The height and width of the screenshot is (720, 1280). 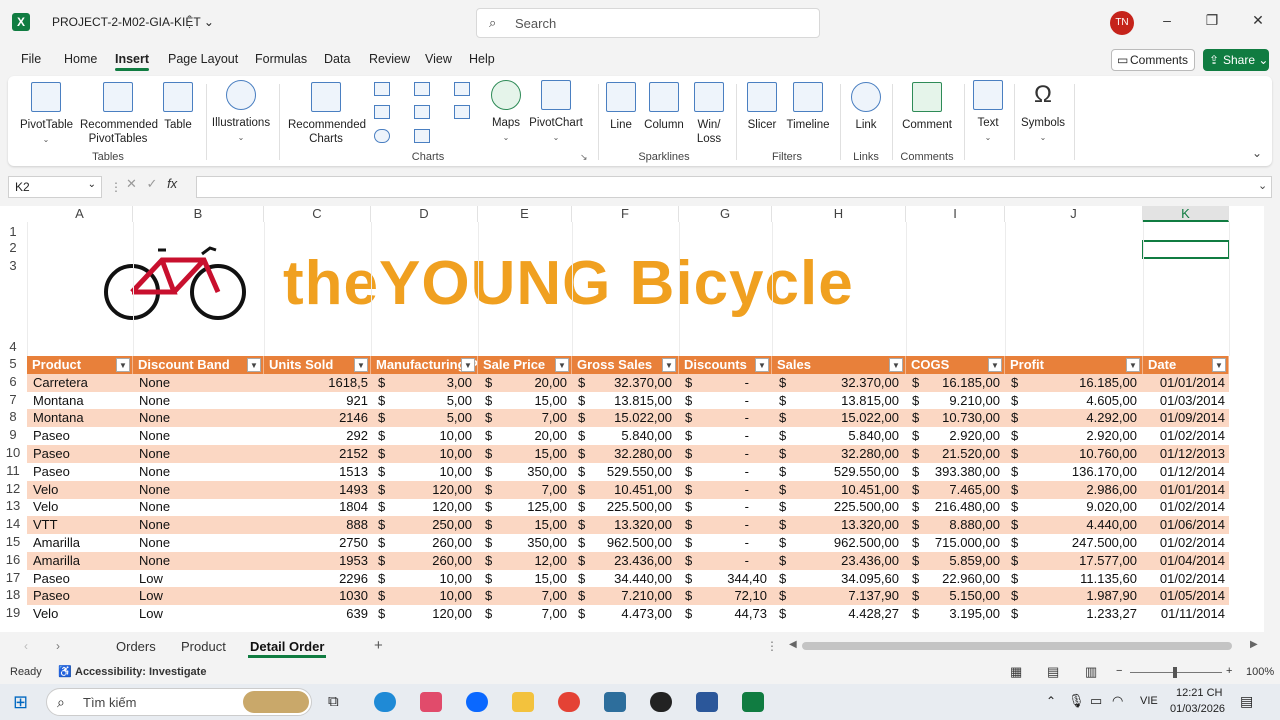 What do you see at coordinates (1149, 701) in the screenshot?
I see `language-indicator: VIE` at bounding box center [1149, 701].